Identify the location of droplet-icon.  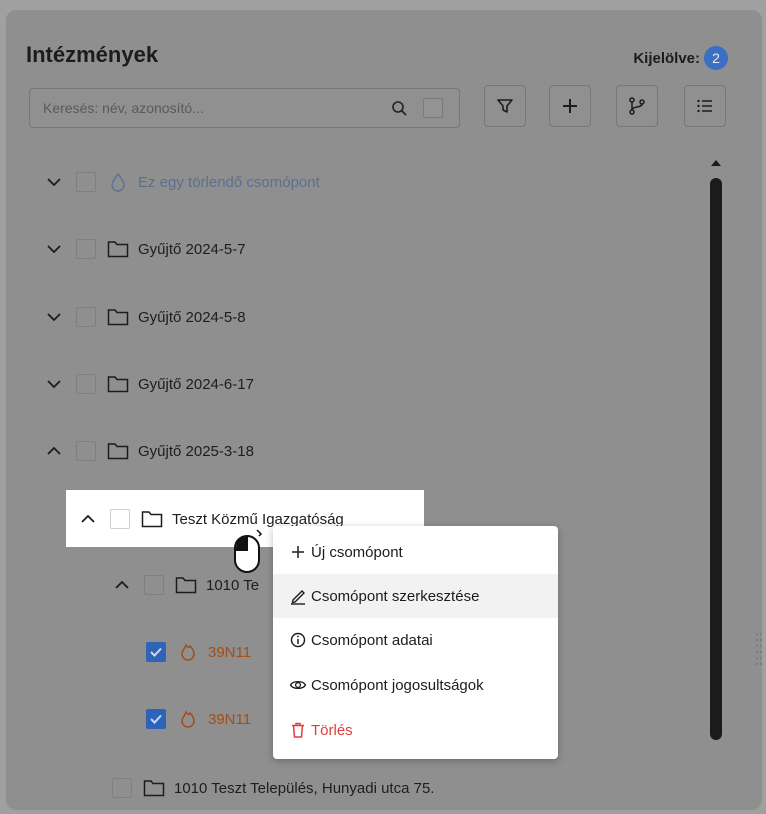
(118, 182).